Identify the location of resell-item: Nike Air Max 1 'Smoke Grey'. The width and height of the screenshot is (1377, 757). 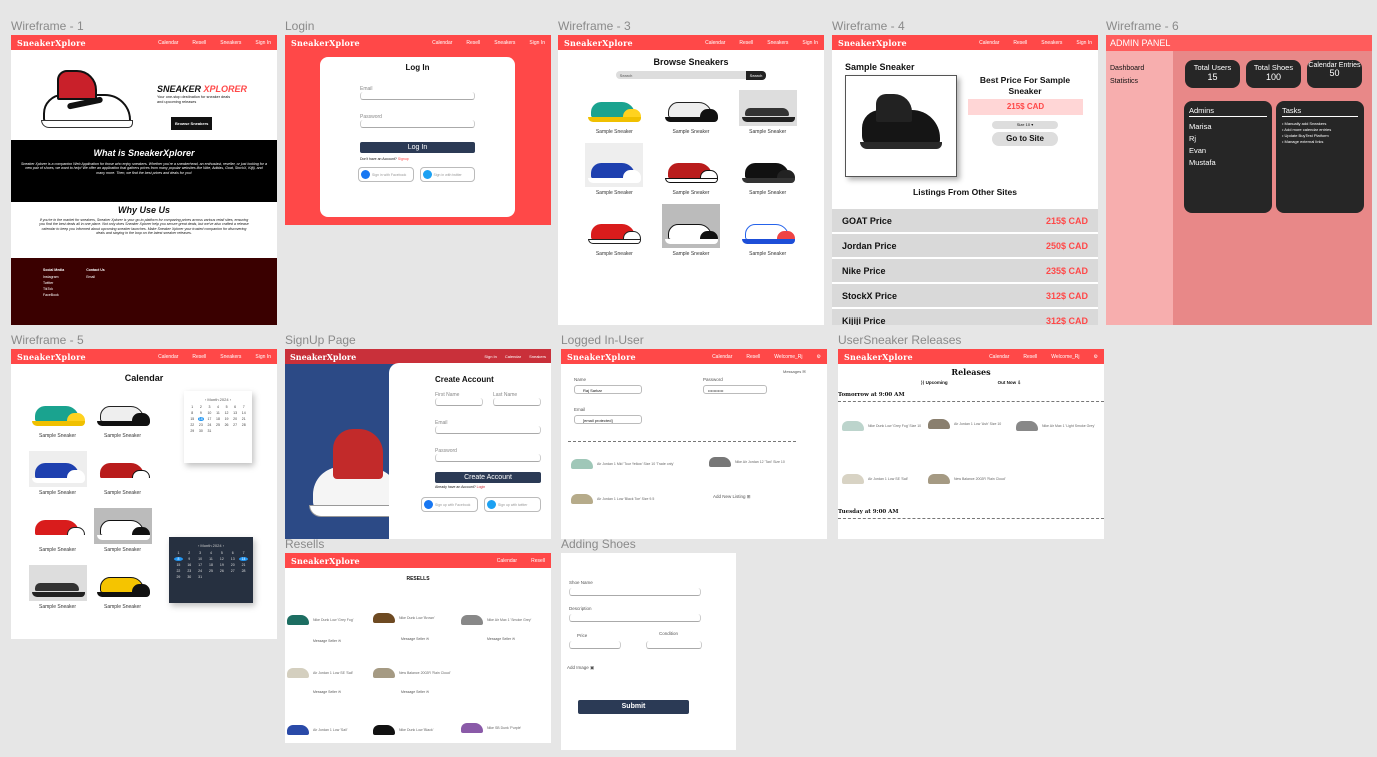
(496, 620).